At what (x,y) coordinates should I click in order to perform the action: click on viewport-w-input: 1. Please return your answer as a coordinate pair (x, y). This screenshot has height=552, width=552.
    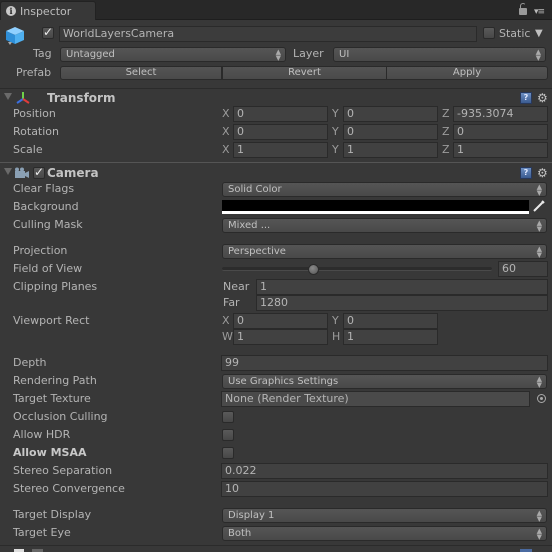
    Looking at the image, I should click on (280, 337).